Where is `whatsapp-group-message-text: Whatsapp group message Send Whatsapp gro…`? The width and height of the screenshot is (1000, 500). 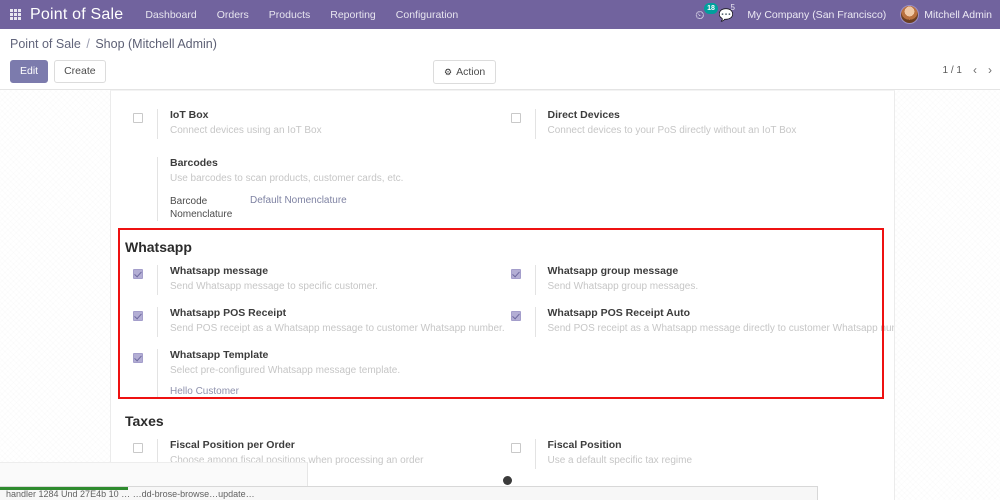
whatsapp-group-message-text: Whatsapp group message Send Whatsapp gro… is located at coordinates (707, 280).